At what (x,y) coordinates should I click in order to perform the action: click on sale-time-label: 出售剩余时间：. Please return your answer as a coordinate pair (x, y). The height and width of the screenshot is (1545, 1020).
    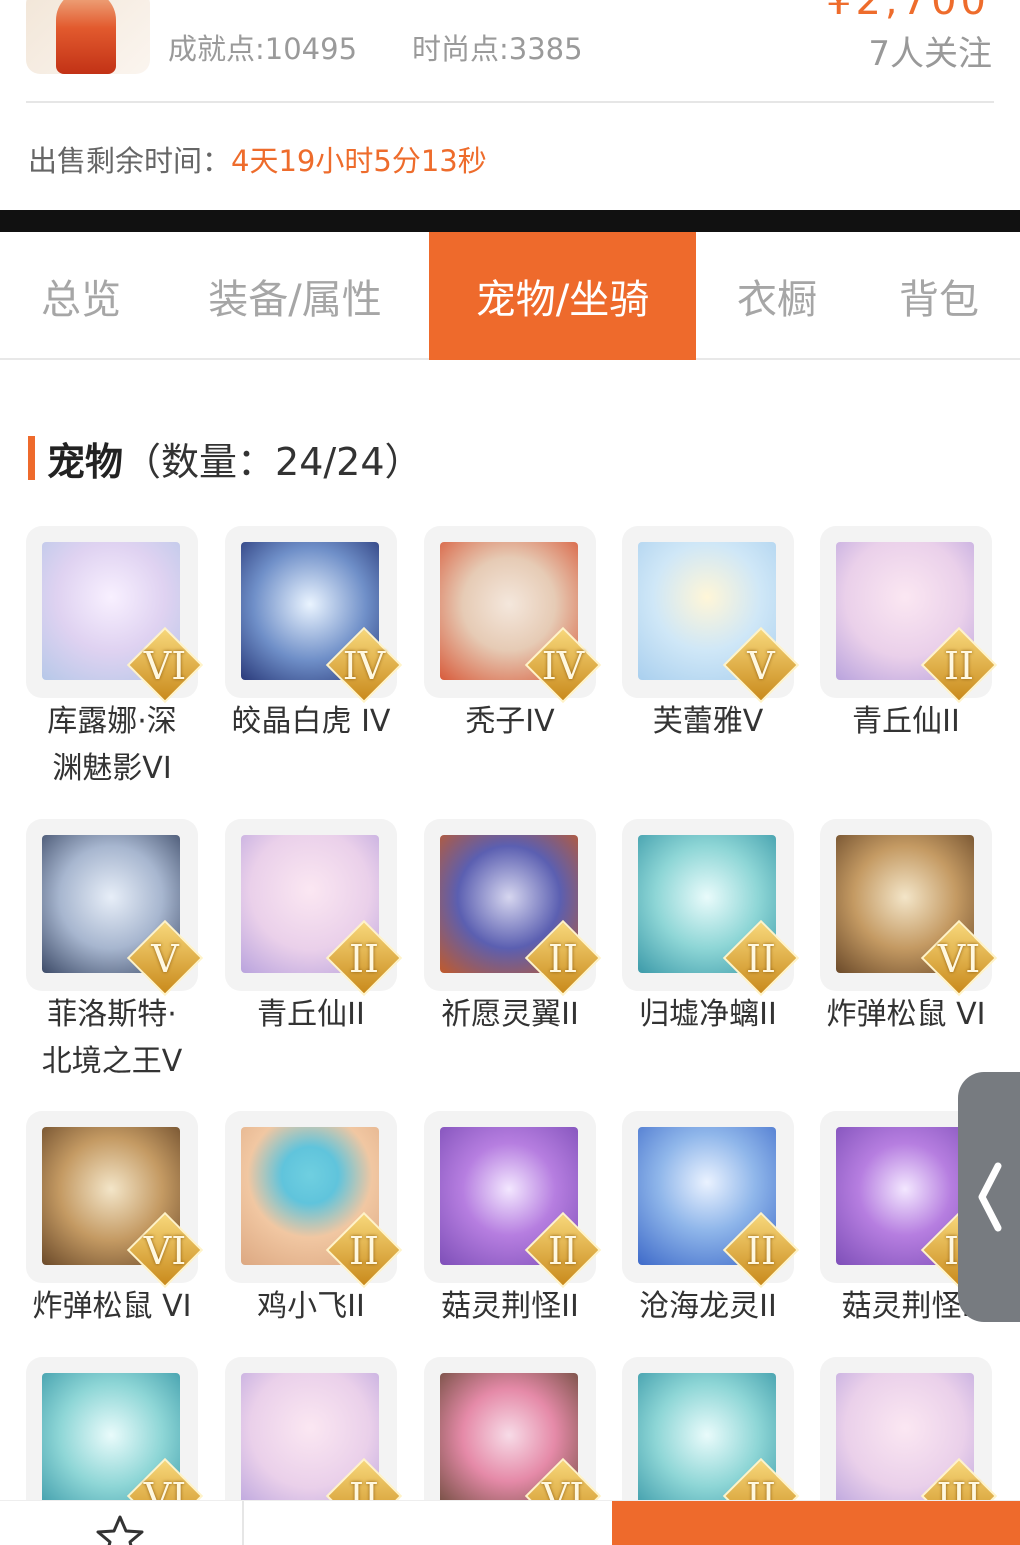
    Looking at the image, I should click on (130, 161).